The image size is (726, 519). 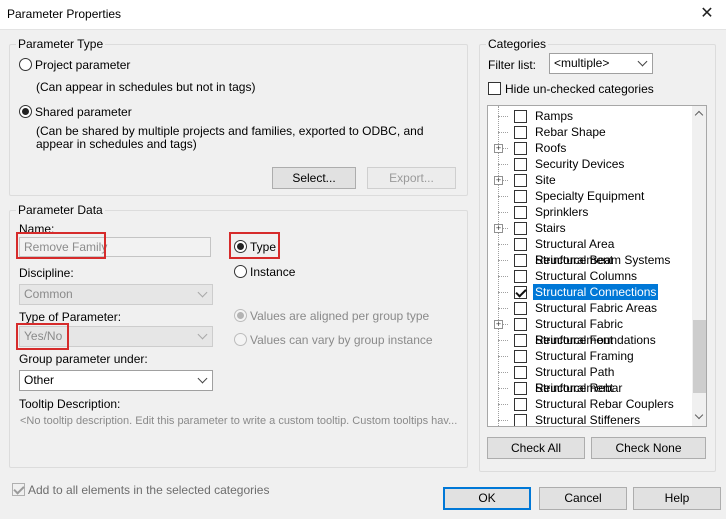 What do you see at coordinates (602, 260) in the screenshot?
I see `category-label: Structural Beam Systems` at bounding box center [602, 260].